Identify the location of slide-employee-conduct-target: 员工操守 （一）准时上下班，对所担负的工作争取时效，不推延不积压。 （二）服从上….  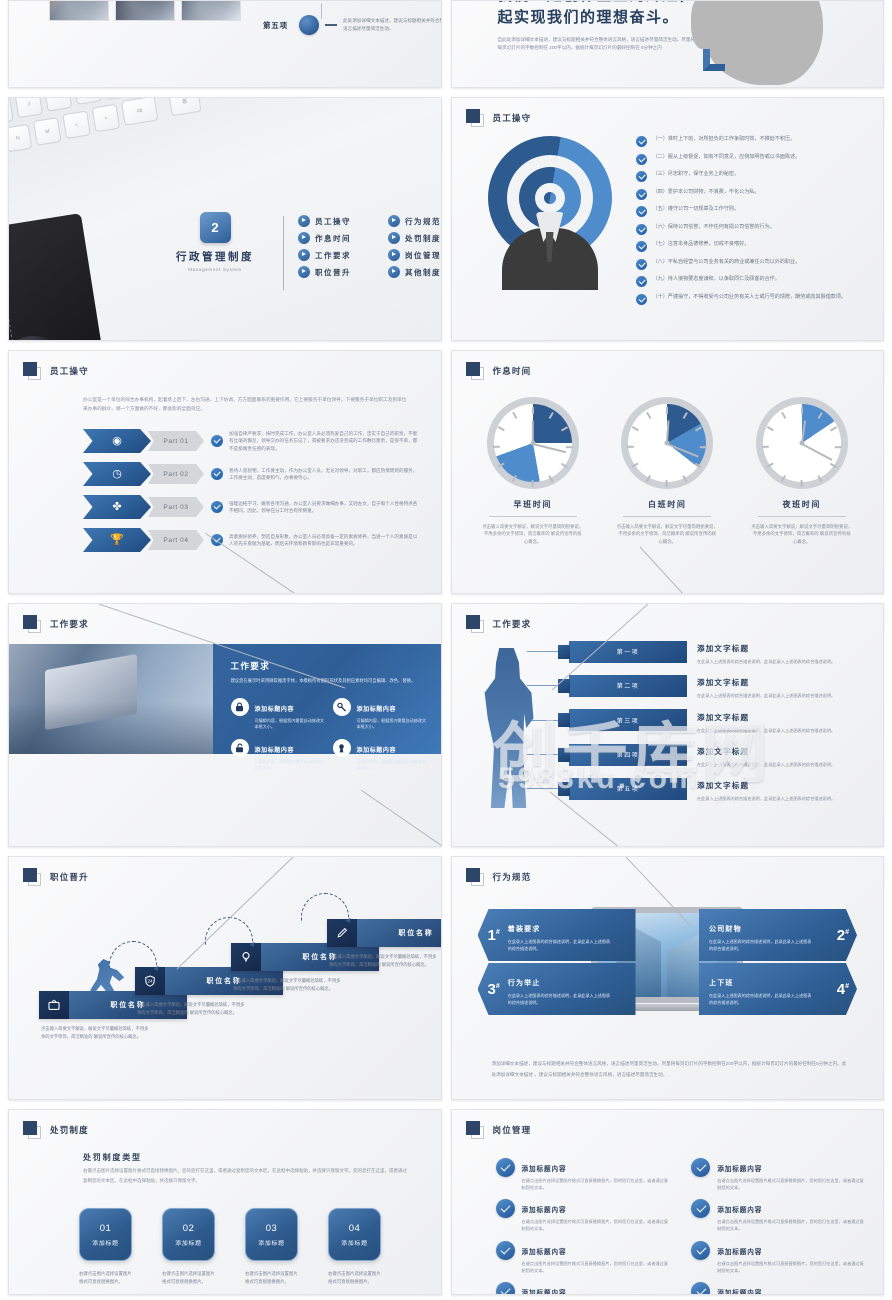
(667, 219).